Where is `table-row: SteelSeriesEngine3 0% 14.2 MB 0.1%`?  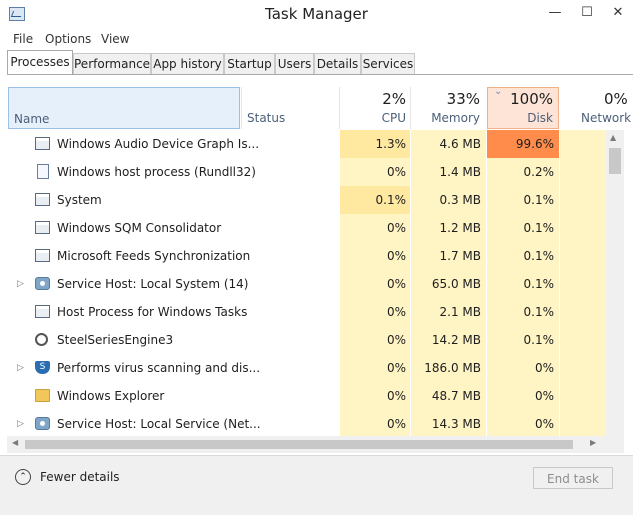
table-row: SteelSeriesEngine3 0% 14.2 MB 0.1% is located at coordinates (303, 340).